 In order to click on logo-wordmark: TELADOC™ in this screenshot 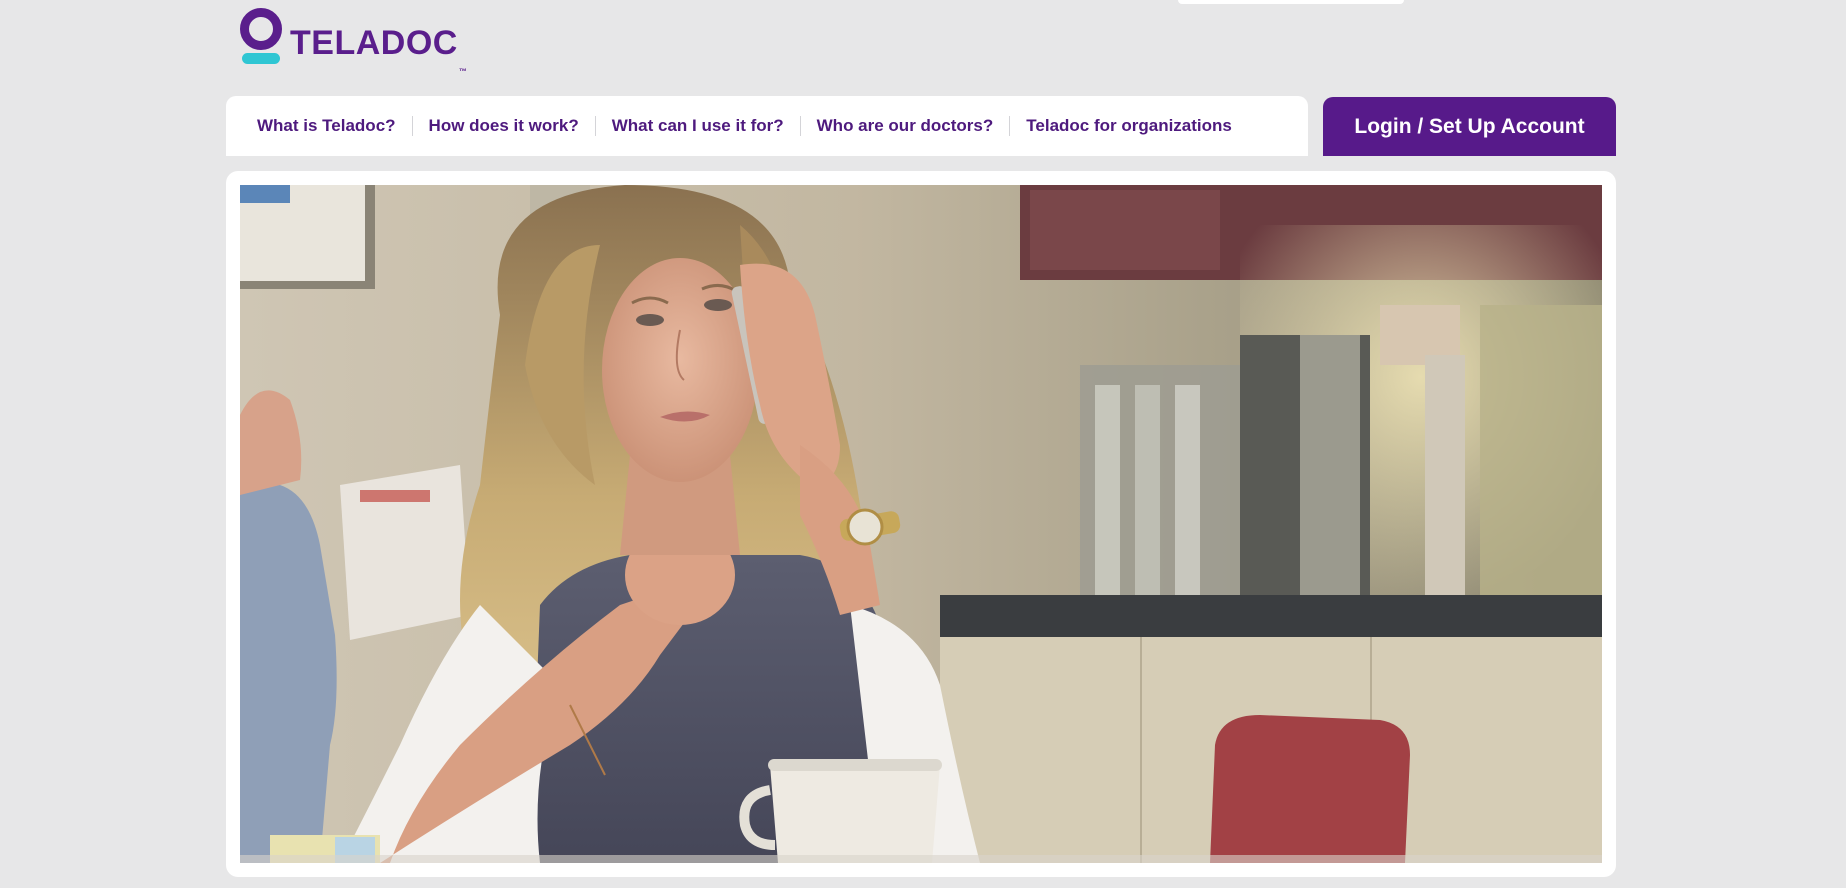, I will do `click(378, 51)`.